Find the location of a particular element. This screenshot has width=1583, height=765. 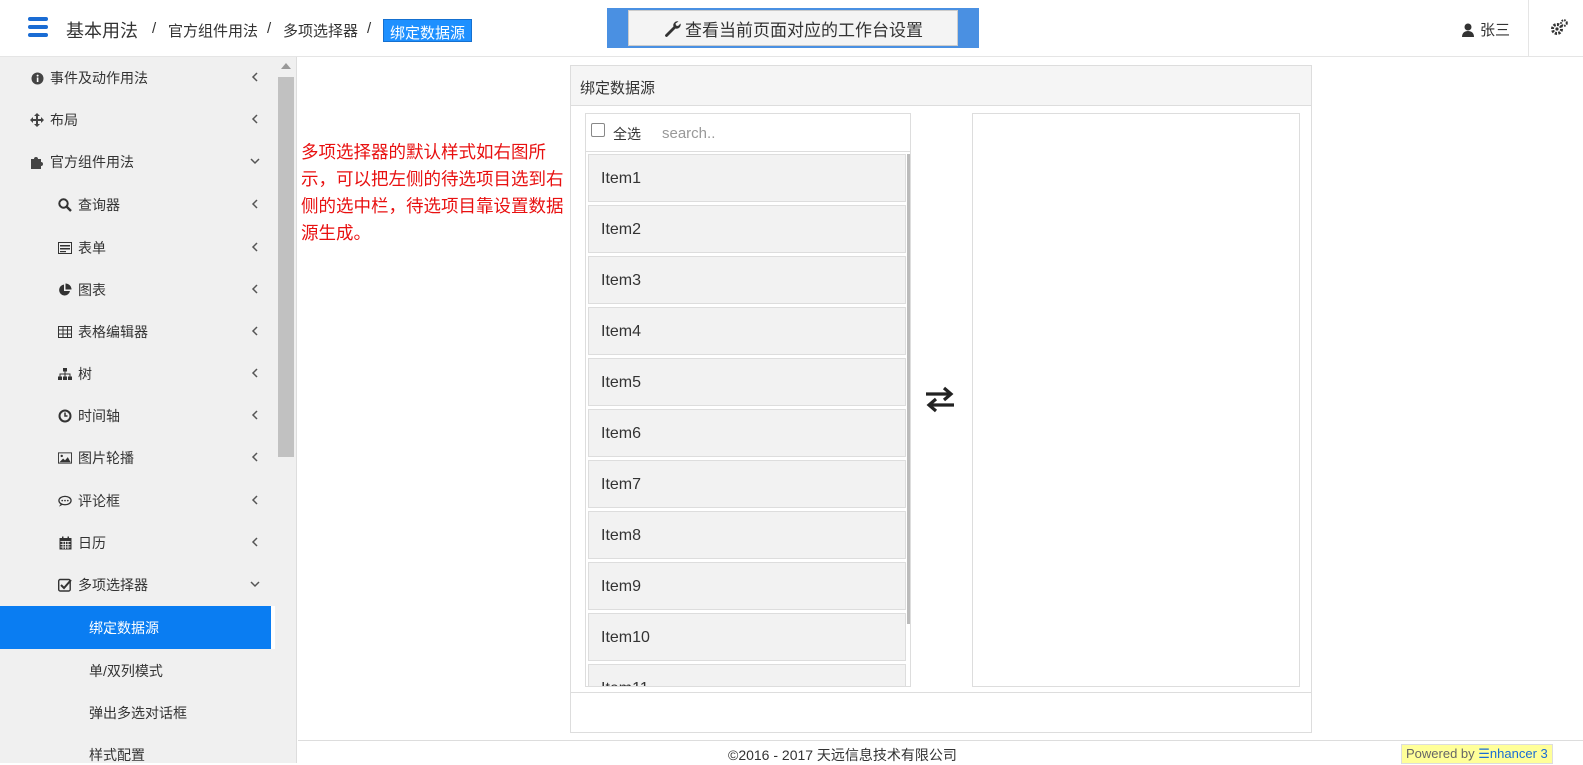

comment-icon is located at coordinates (65, 501).